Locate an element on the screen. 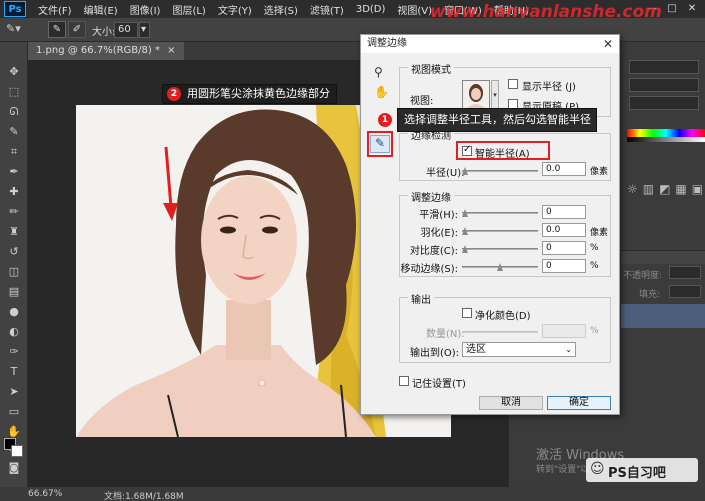 Image resolution: width=705 pixels, height=501 pixels. crop-tool-icon: ⌗ is located at coordinates (14, 152).